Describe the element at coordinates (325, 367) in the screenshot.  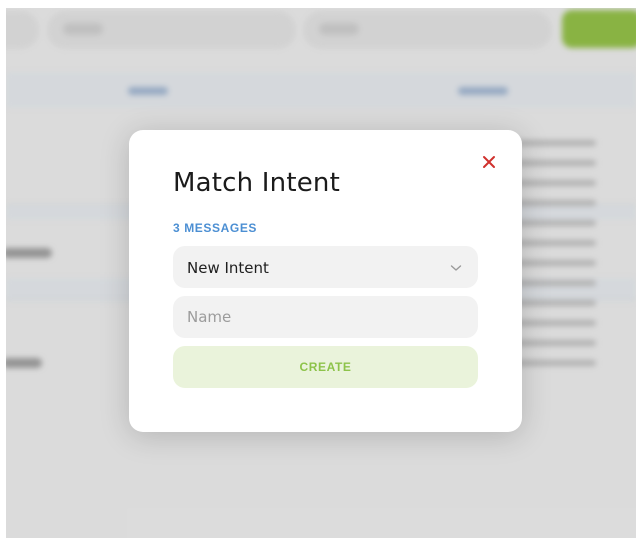
I see `create-button: CREATE` at that location.